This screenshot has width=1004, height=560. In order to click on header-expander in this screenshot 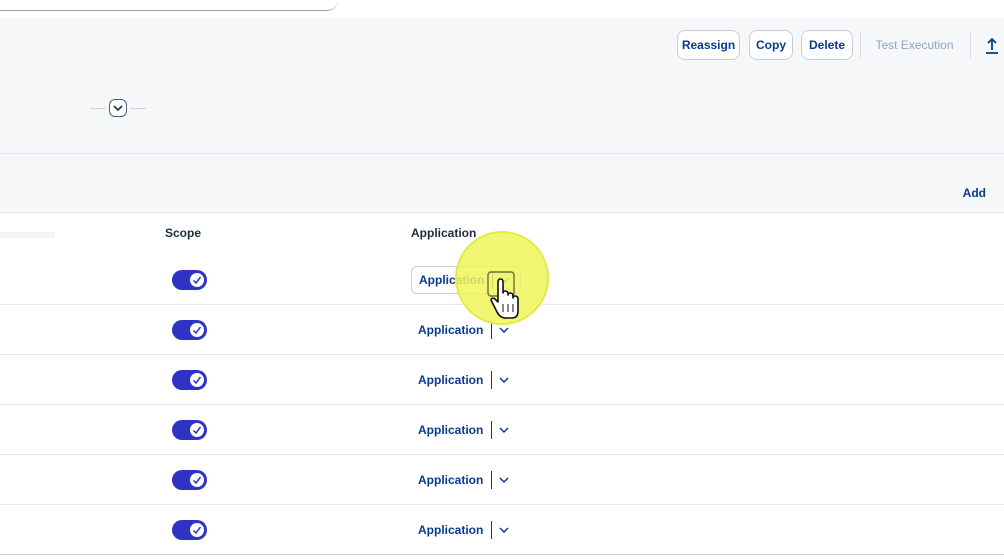, I will do `click(118, 109)`.